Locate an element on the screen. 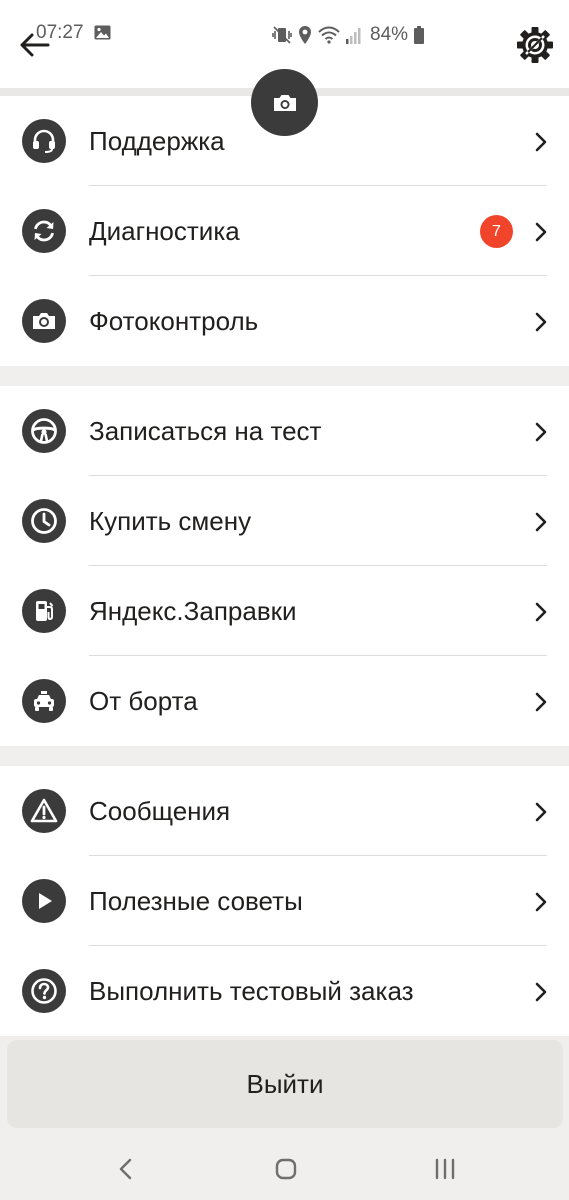 Image resolution: width=569 pixels, height=1200 pixels. menu-item-useful-tips: Полезные советы is located at coordinates (284, 901).